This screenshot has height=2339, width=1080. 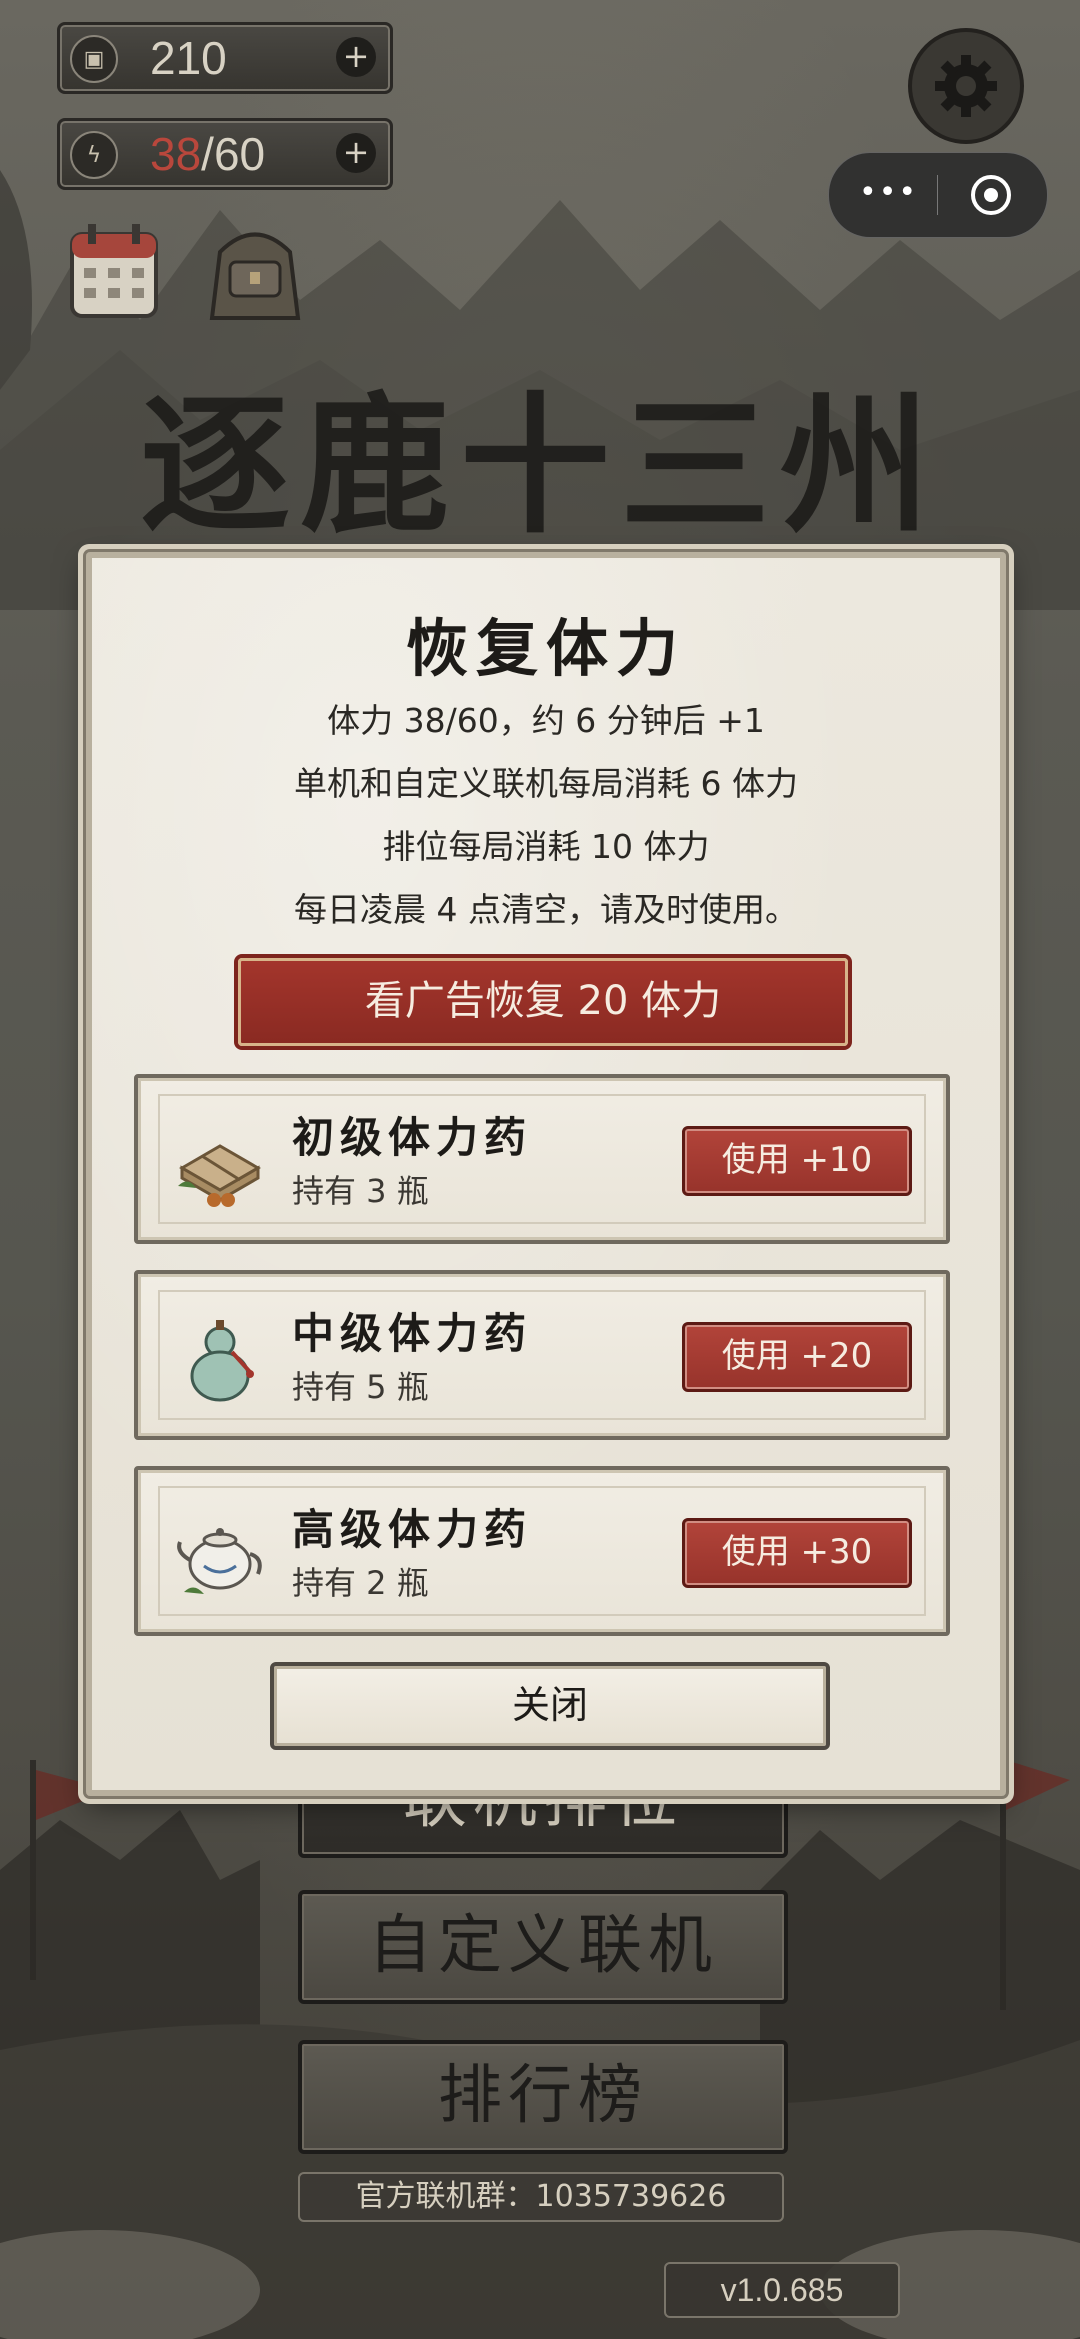 I want to click on custom-online-button: 自定义联机, so click(x=543, y=1947).